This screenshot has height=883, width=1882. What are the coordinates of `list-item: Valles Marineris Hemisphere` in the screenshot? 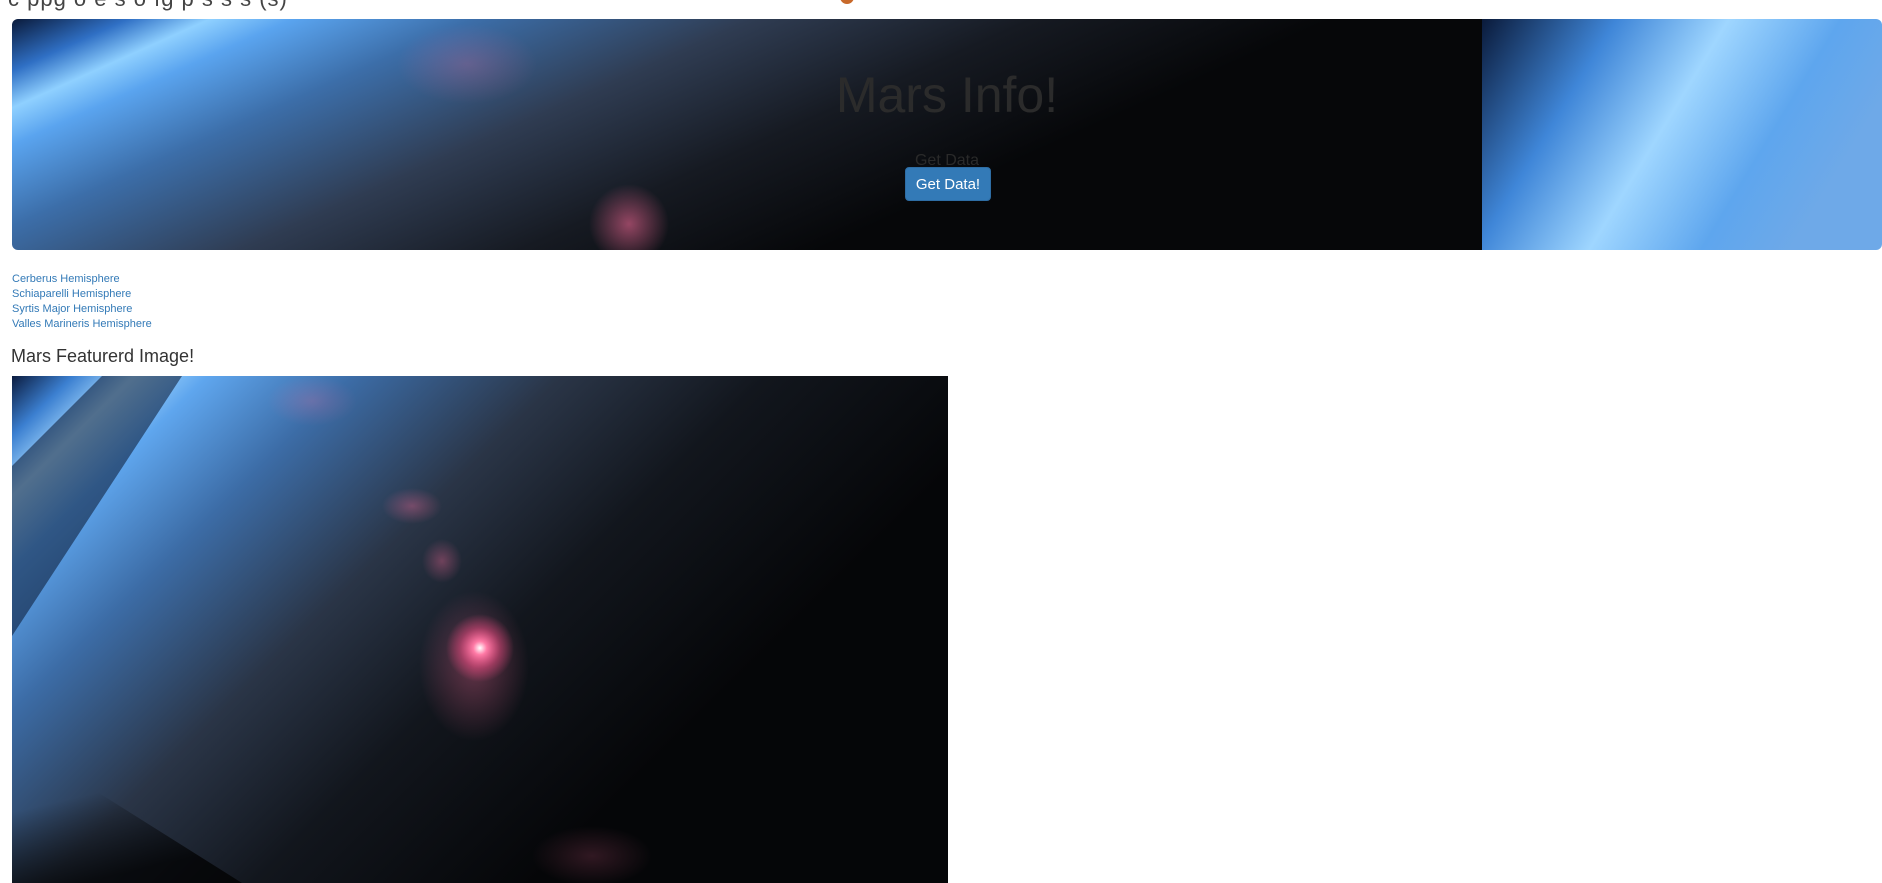 It's located at (82, 324).